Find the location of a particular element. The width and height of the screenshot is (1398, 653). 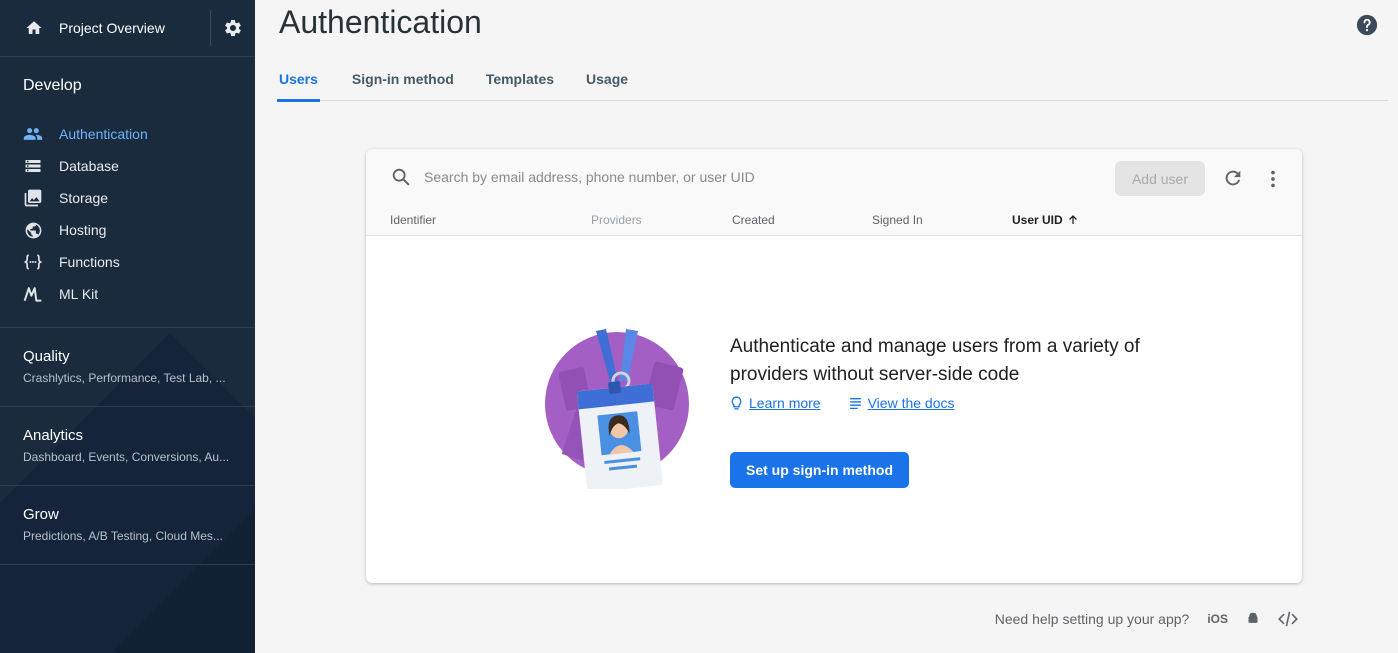

tab-templates: Templates is located at coordinates (520, 79).